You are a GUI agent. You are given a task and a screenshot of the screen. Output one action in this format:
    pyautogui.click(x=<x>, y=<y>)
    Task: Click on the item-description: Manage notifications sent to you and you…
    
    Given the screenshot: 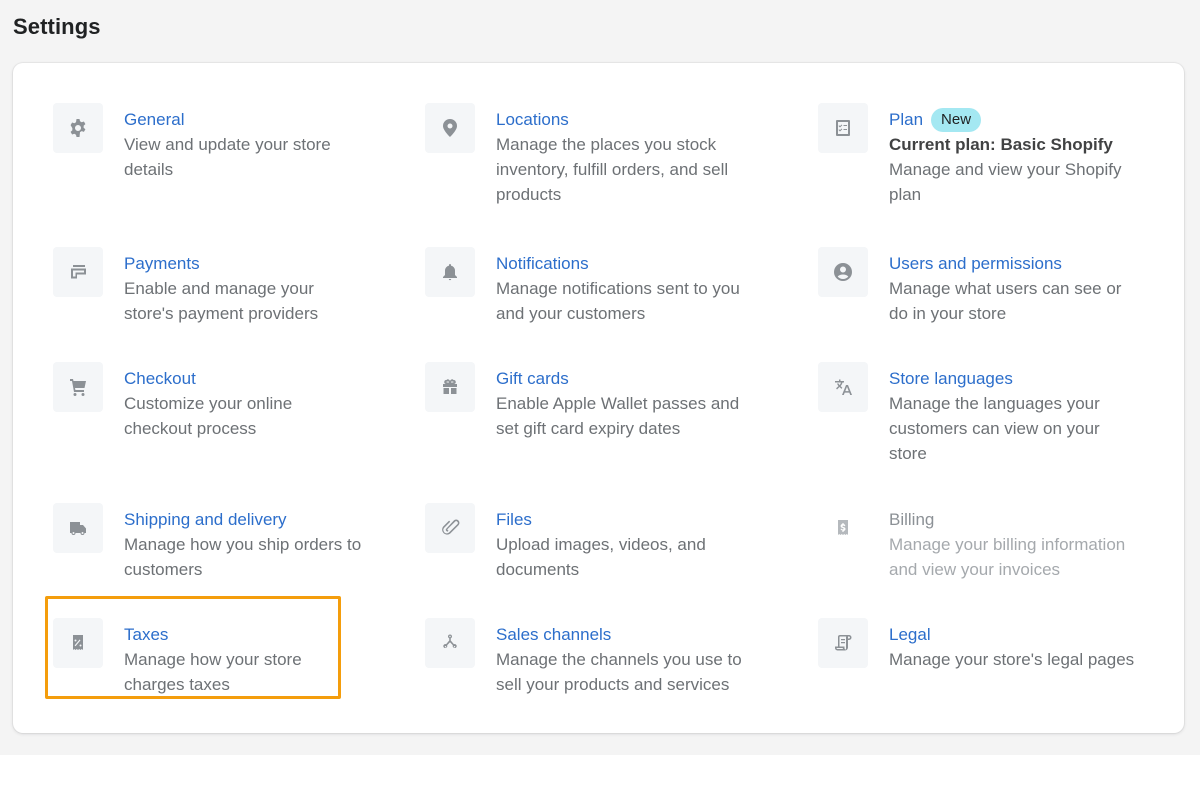 What is the action you would take?
    pyautogui.click(x=618, y=301)
    